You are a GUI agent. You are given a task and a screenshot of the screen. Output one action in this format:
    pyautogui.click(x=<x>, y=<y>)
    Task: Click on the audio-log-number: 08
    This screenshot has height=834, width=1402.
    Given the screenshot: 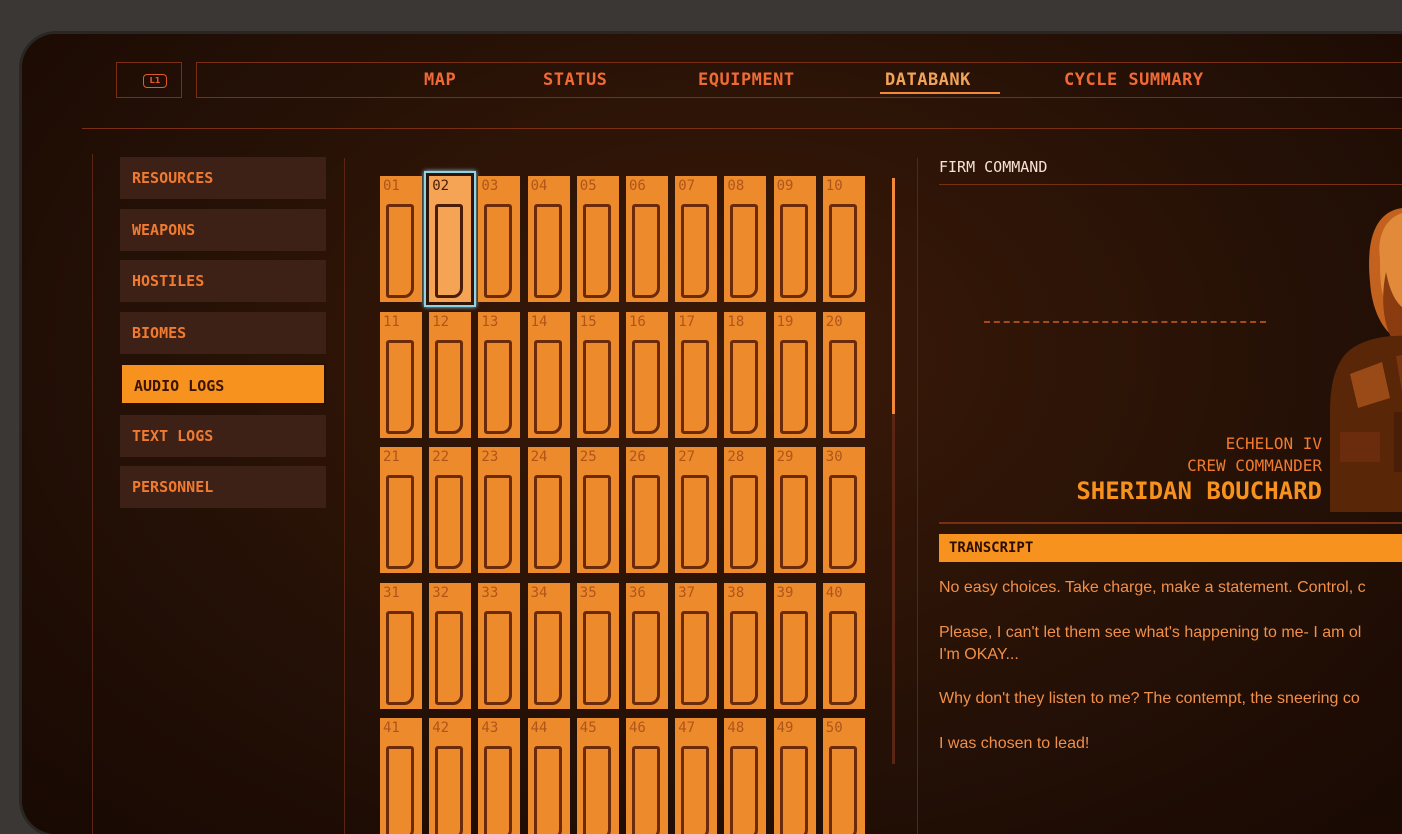 What is the action you would take?
    pyautogui.click(x=736, y=186)
    